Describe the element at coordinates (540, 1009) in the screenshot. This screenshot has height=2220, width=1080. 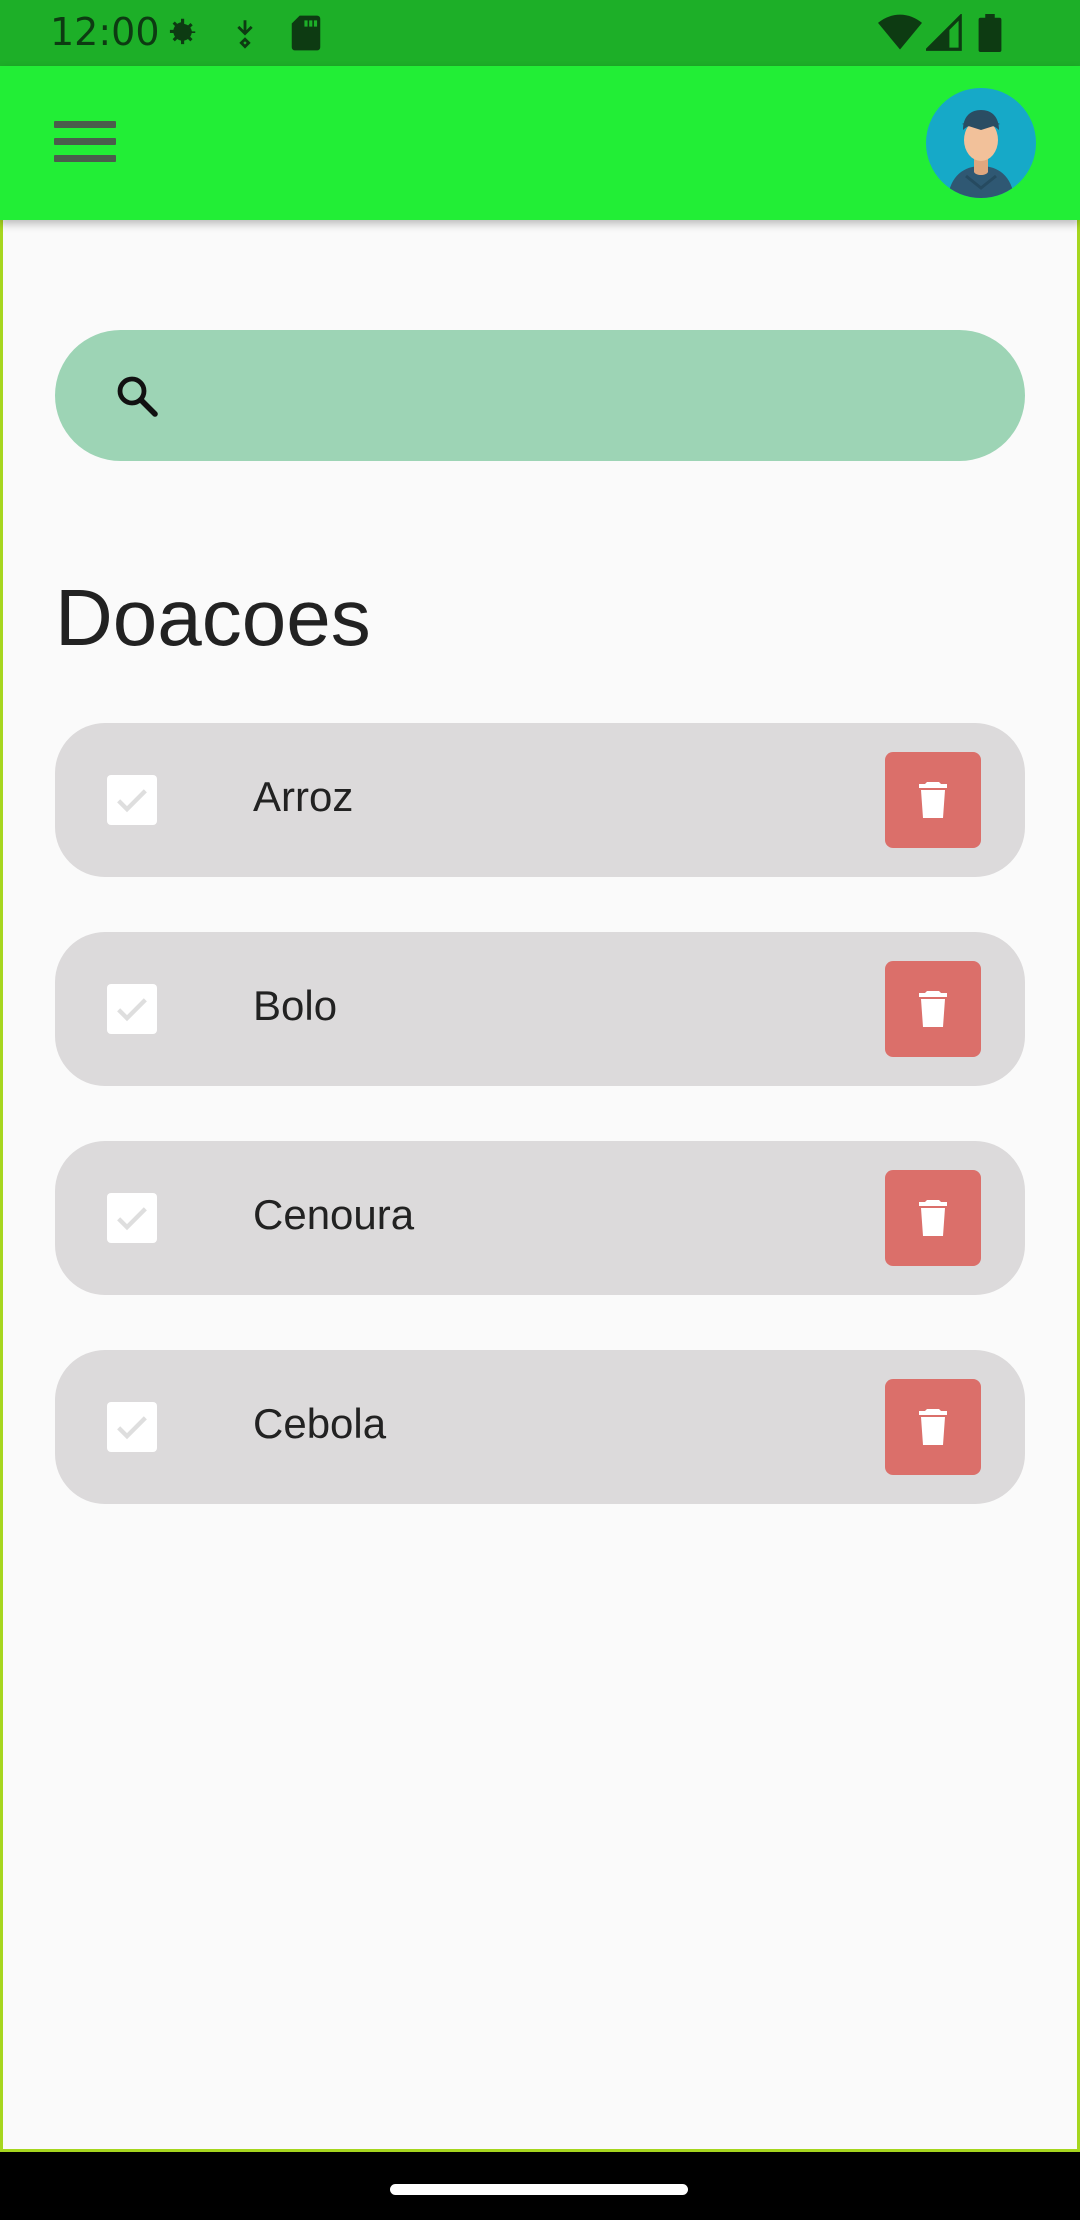
I see `list-item: Bolo` at that location.